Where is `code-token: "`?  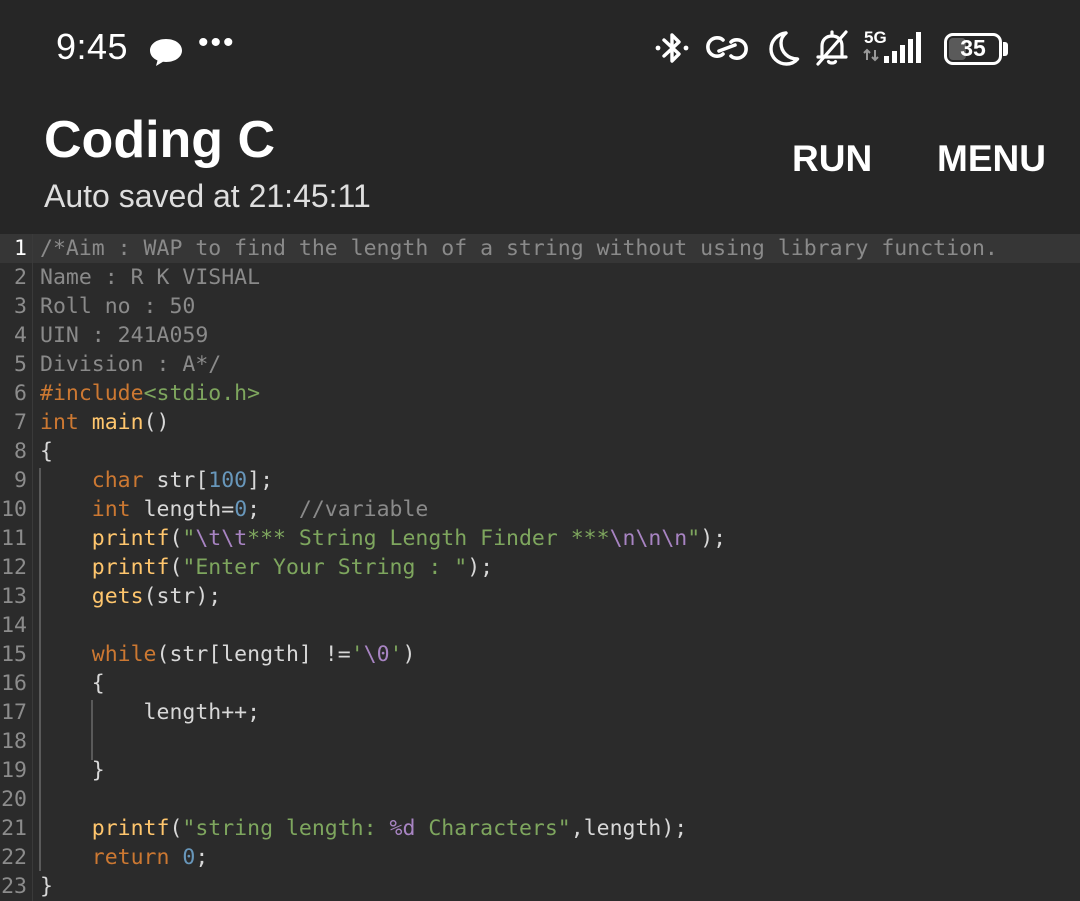 code-token: " is located at coordinates (694, 538).